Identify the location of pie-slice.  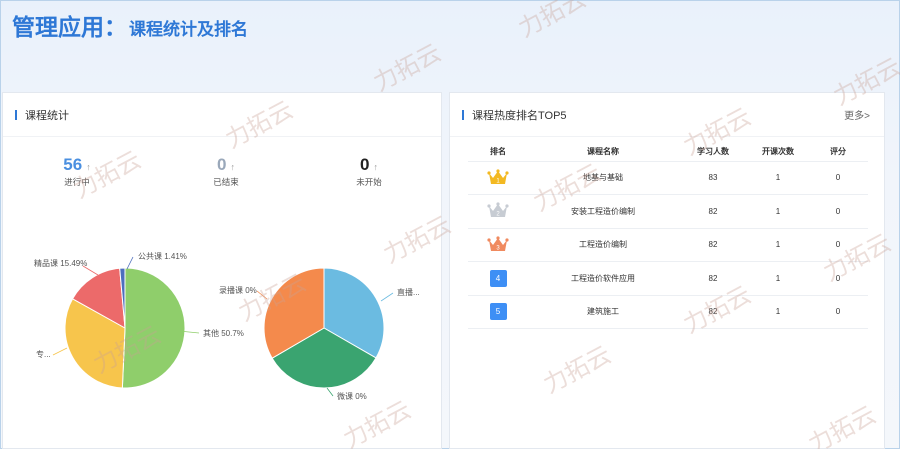
(153, 328).